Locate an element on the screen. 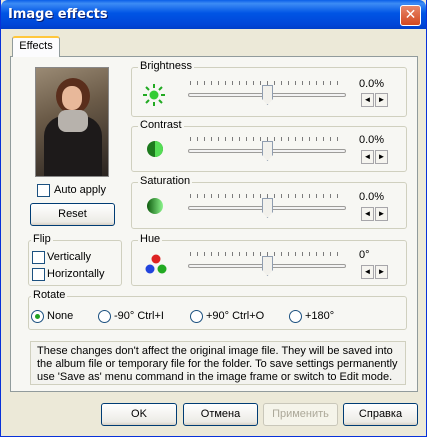 This screenshot has width=427, height=437. reset-button: Reset is located at coordinates (72, 214).